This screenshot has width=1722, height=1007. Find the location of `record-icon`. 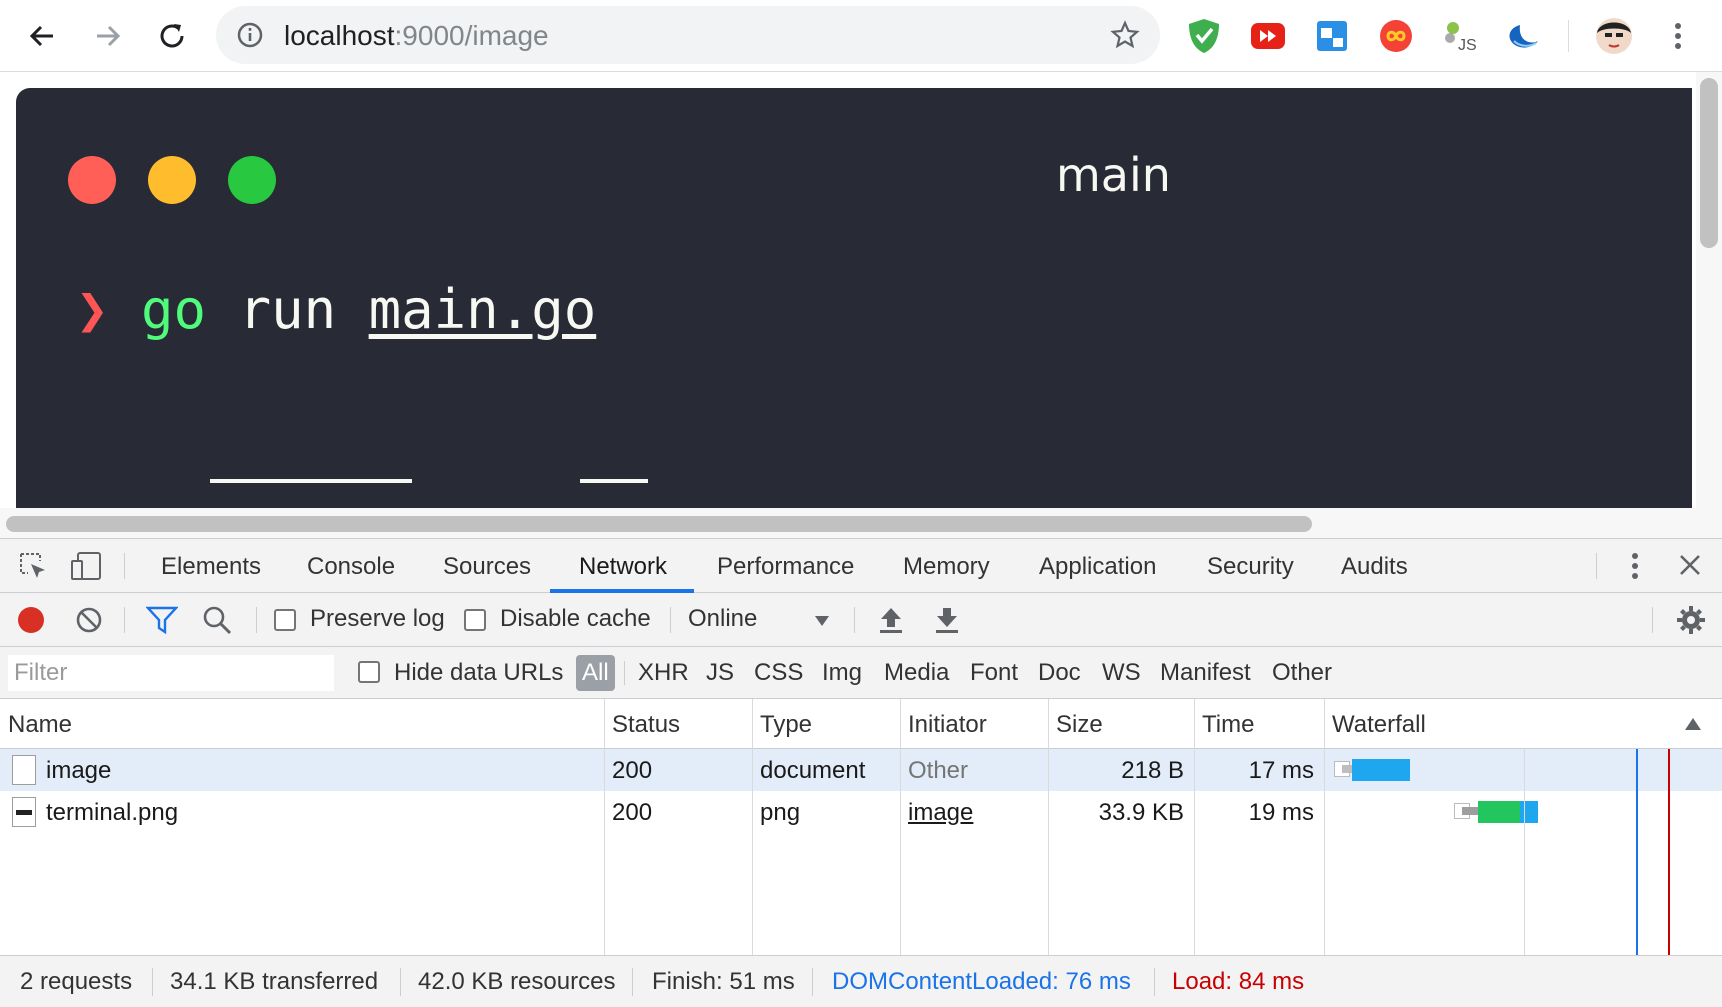

record-icon is located at coordinates (31, 620).